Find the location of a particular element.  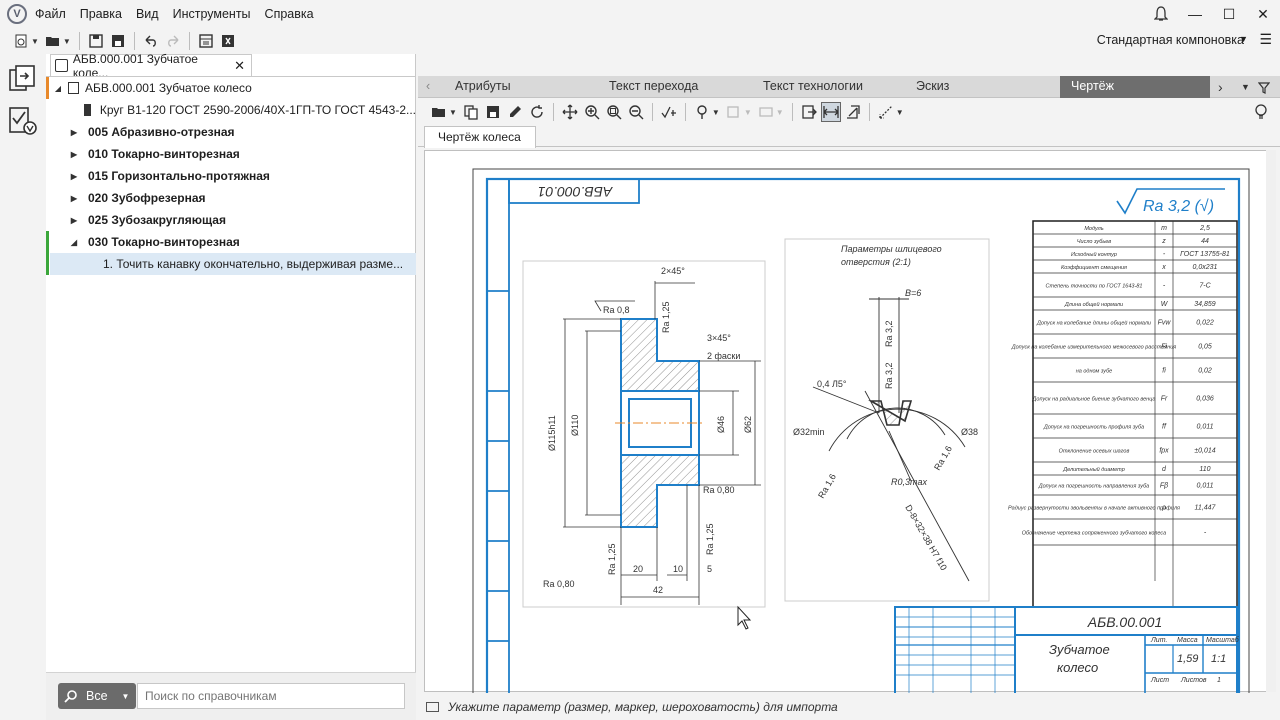

dim-len-10: 10 is located at coordinates (678, 569).